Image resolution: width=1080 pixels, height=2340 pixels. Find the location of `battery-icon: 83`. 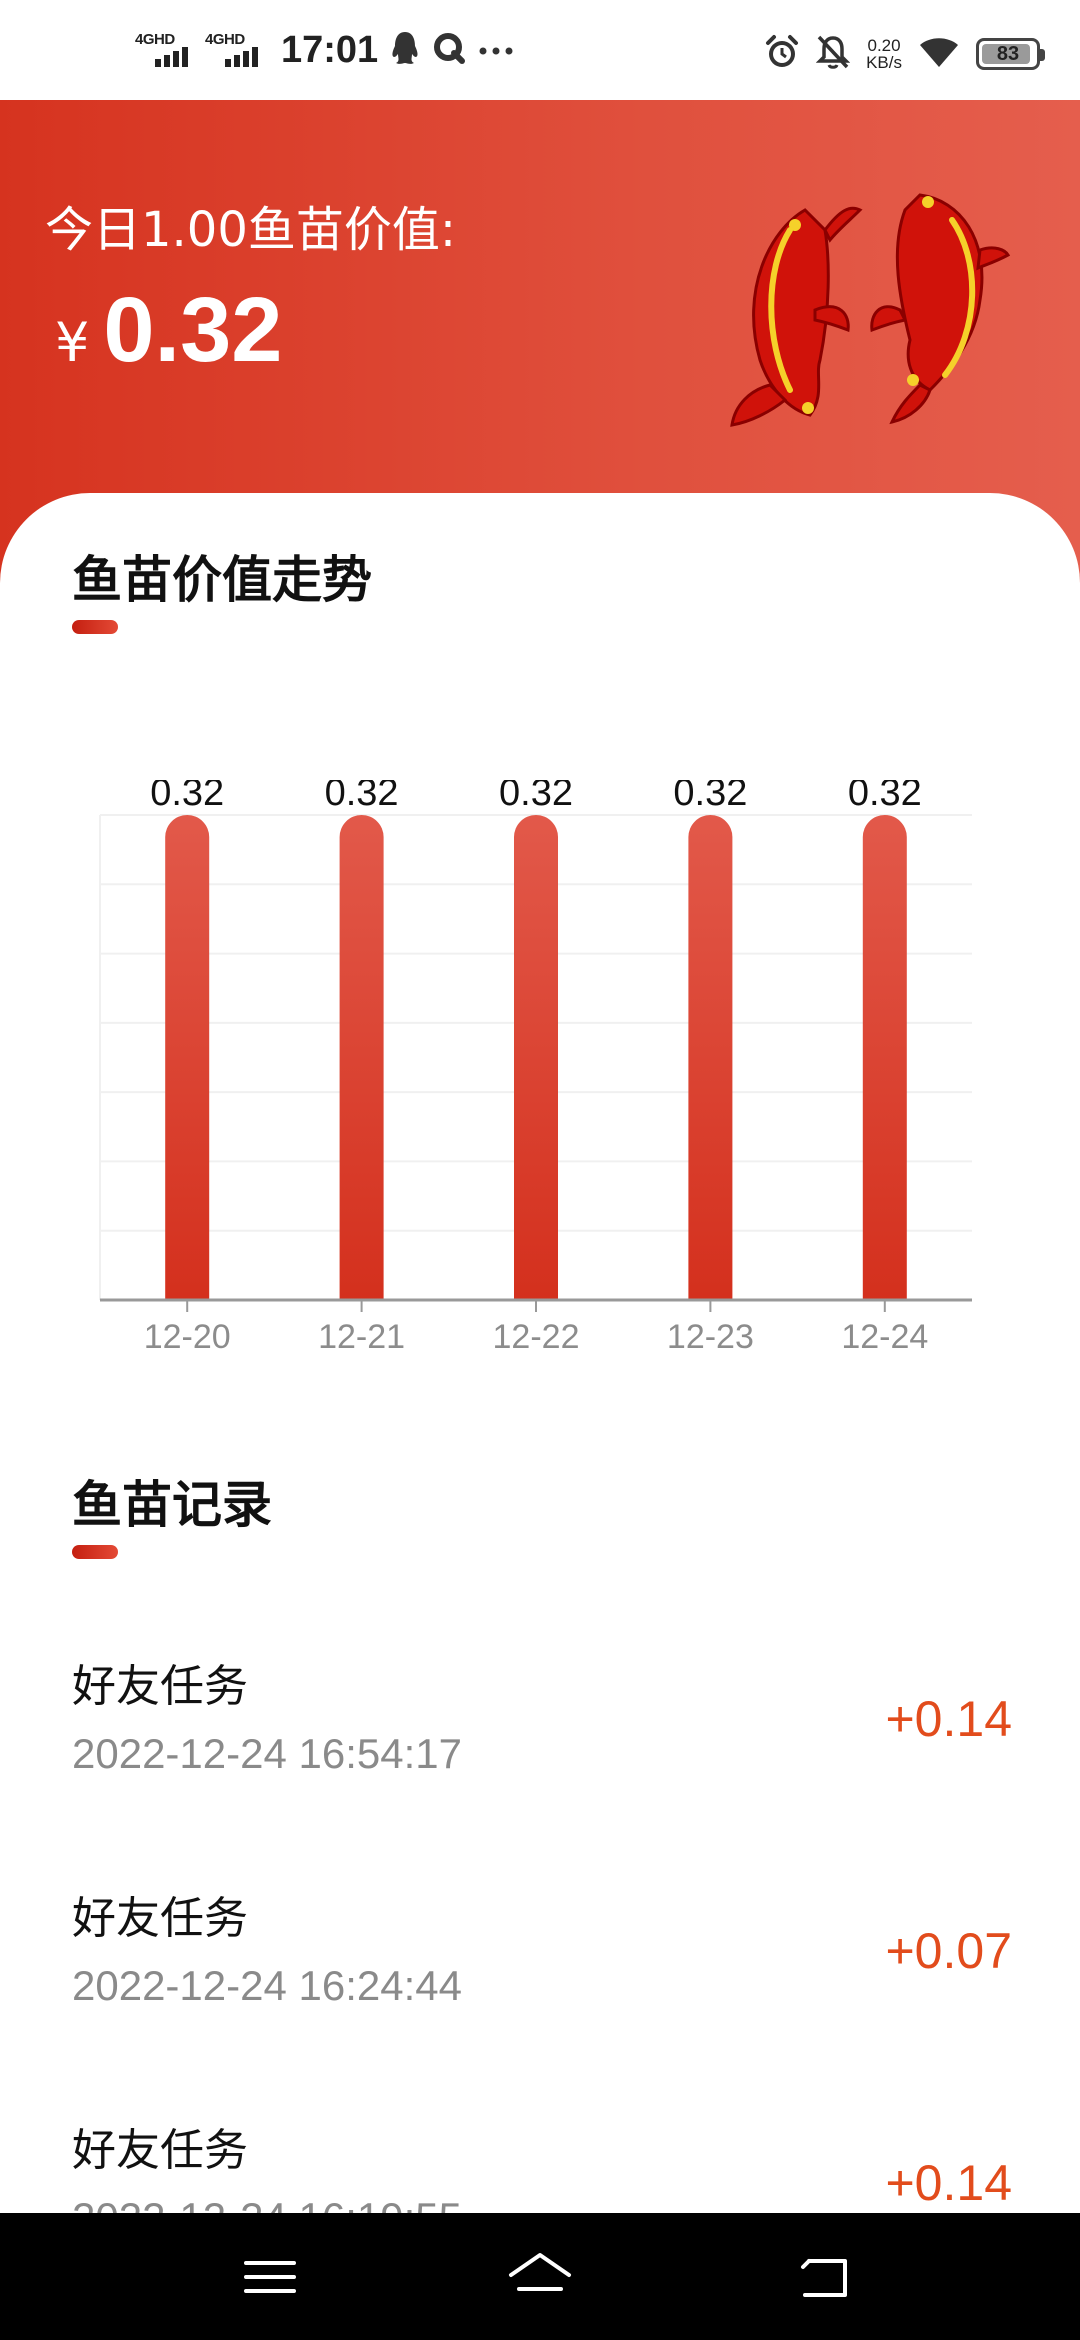

battery-icon: 83 is located at coordinates (1010, 54).